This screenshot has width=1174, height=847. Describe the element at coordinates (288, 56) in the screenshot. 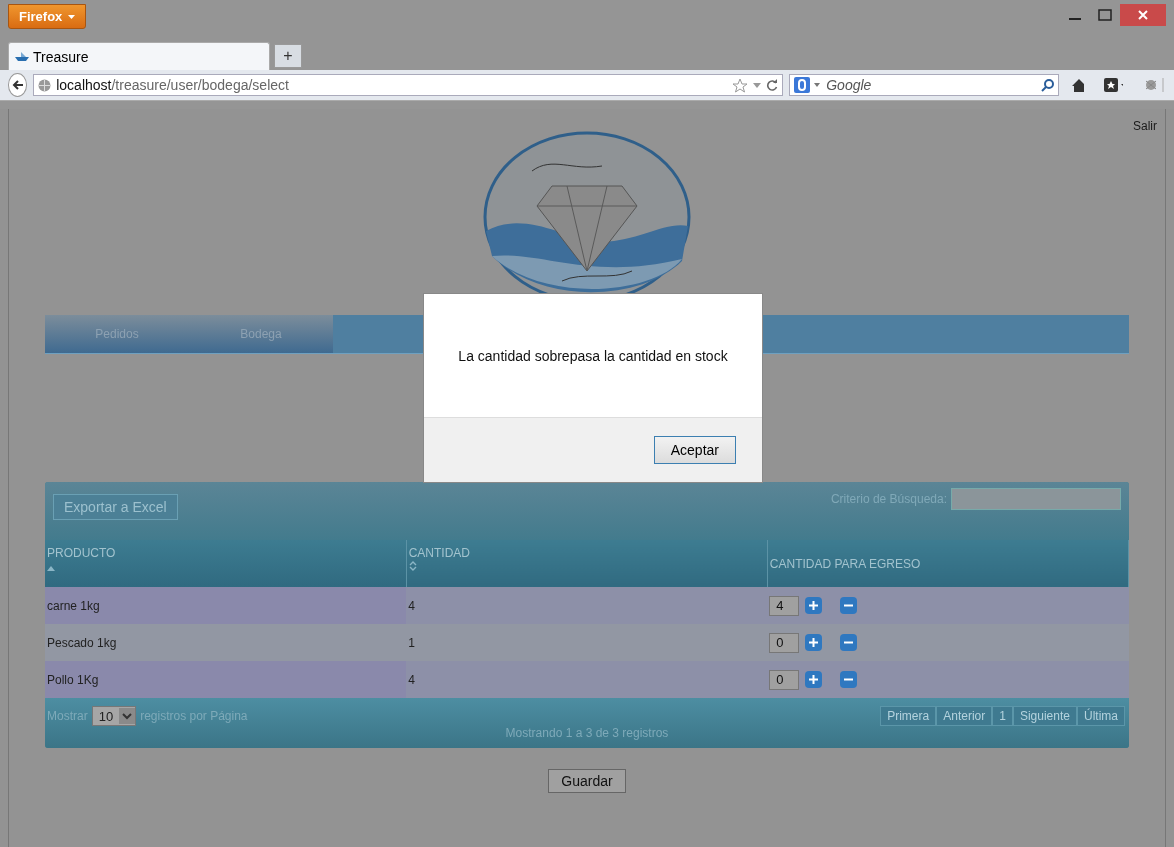

I see `new-tab-button: +` at that location.